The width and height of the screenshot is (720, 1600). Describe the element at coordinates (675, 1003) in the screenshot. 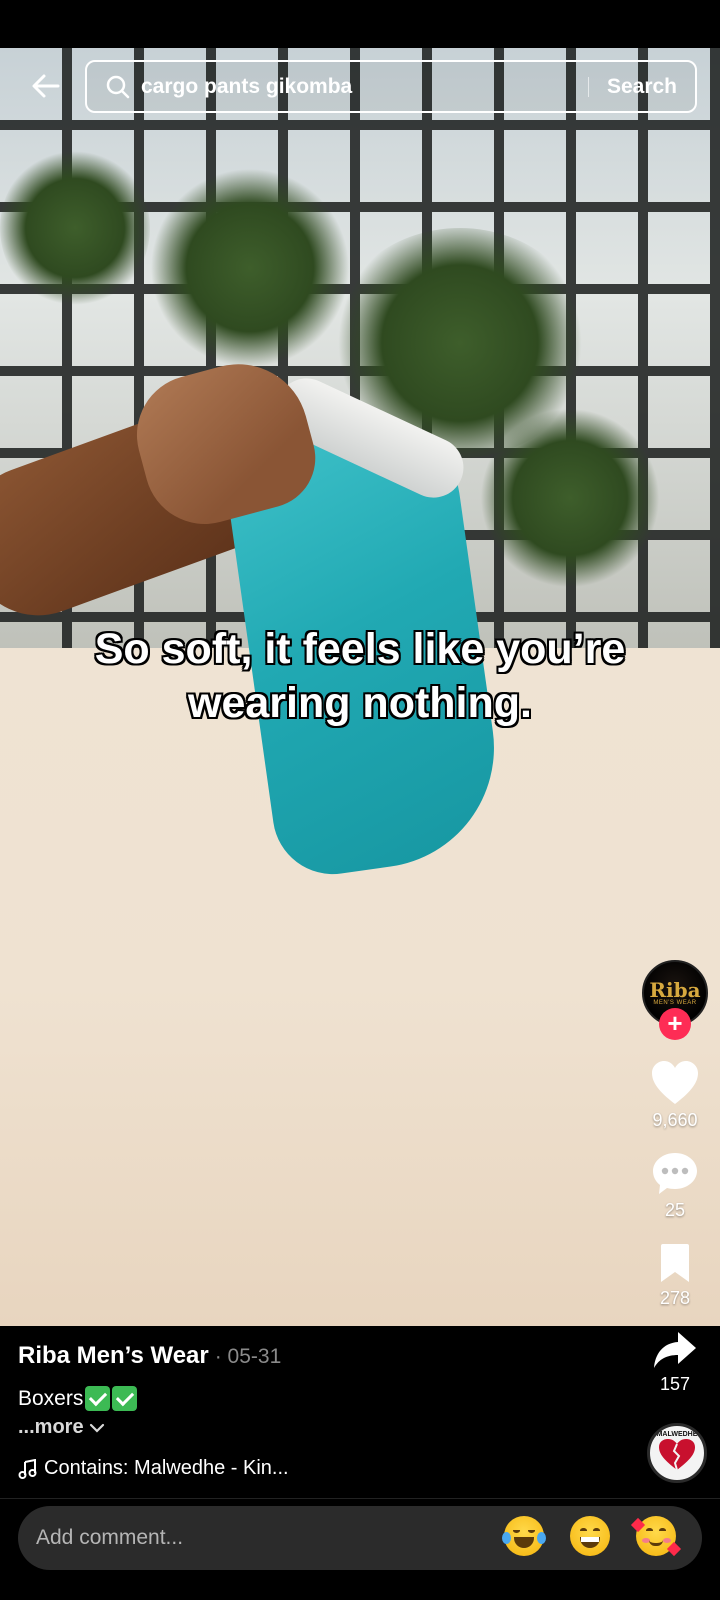

I see `avatar-logo-subtext: MEN'S WEAR` at that location.